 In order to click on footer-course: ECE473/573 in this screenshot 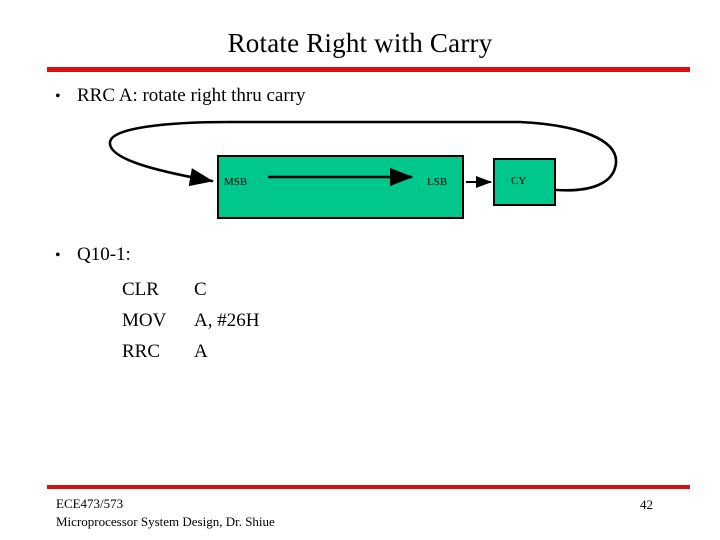, I will do `click(90, 503)`.